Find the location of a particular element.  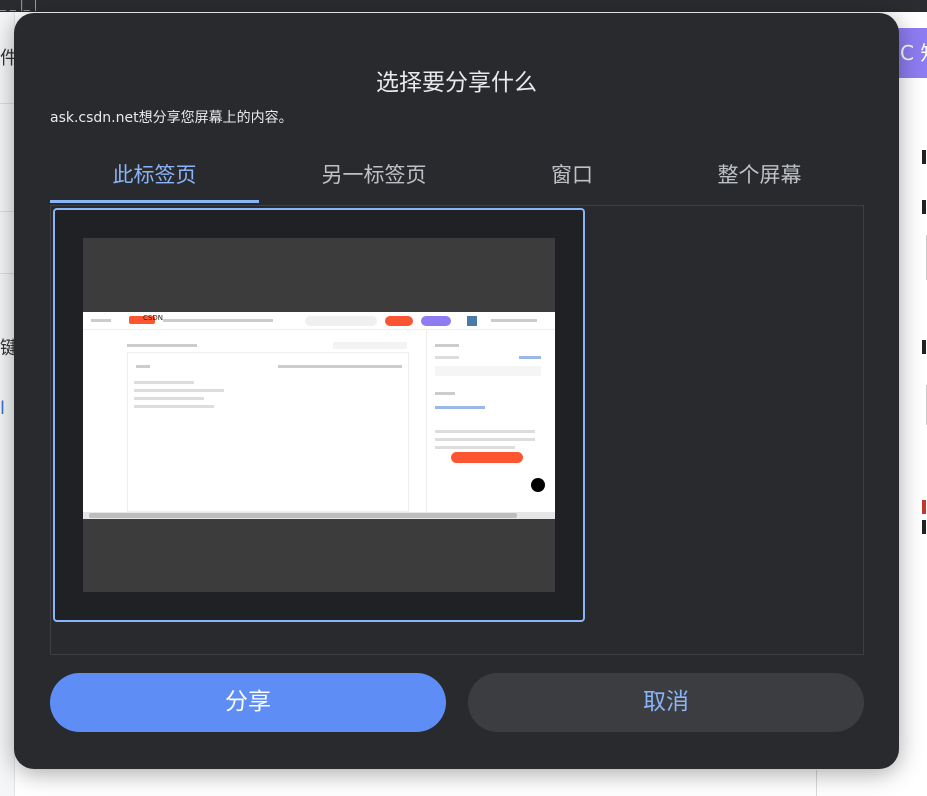

tab-label: 窗口 is located at coordinates (572, 175).